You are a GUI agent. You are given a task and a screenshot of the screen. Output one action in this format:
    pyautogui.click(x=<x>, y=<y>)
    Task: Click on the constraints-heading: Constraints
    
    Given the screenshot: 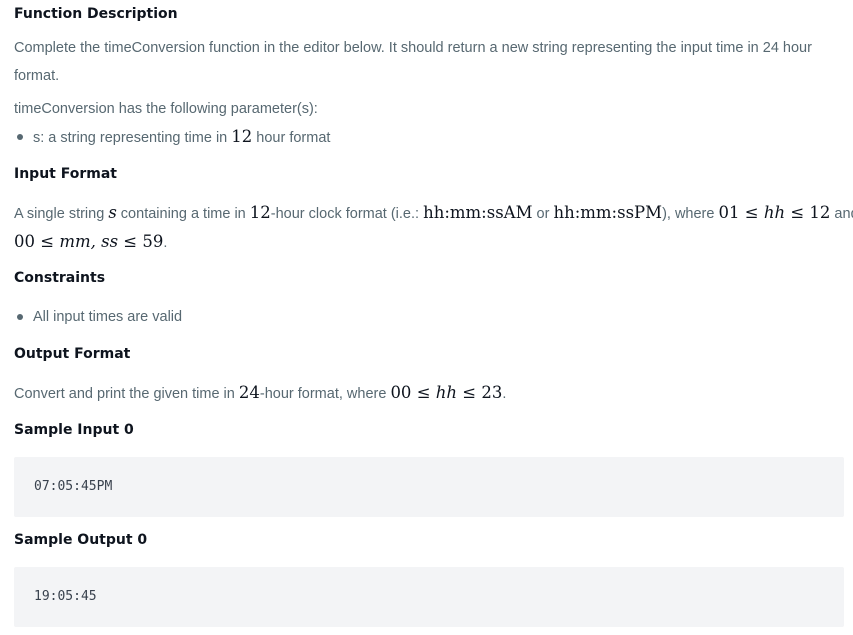 What is the action you would take?
    pyautogui.click(x=60, y=278)
    